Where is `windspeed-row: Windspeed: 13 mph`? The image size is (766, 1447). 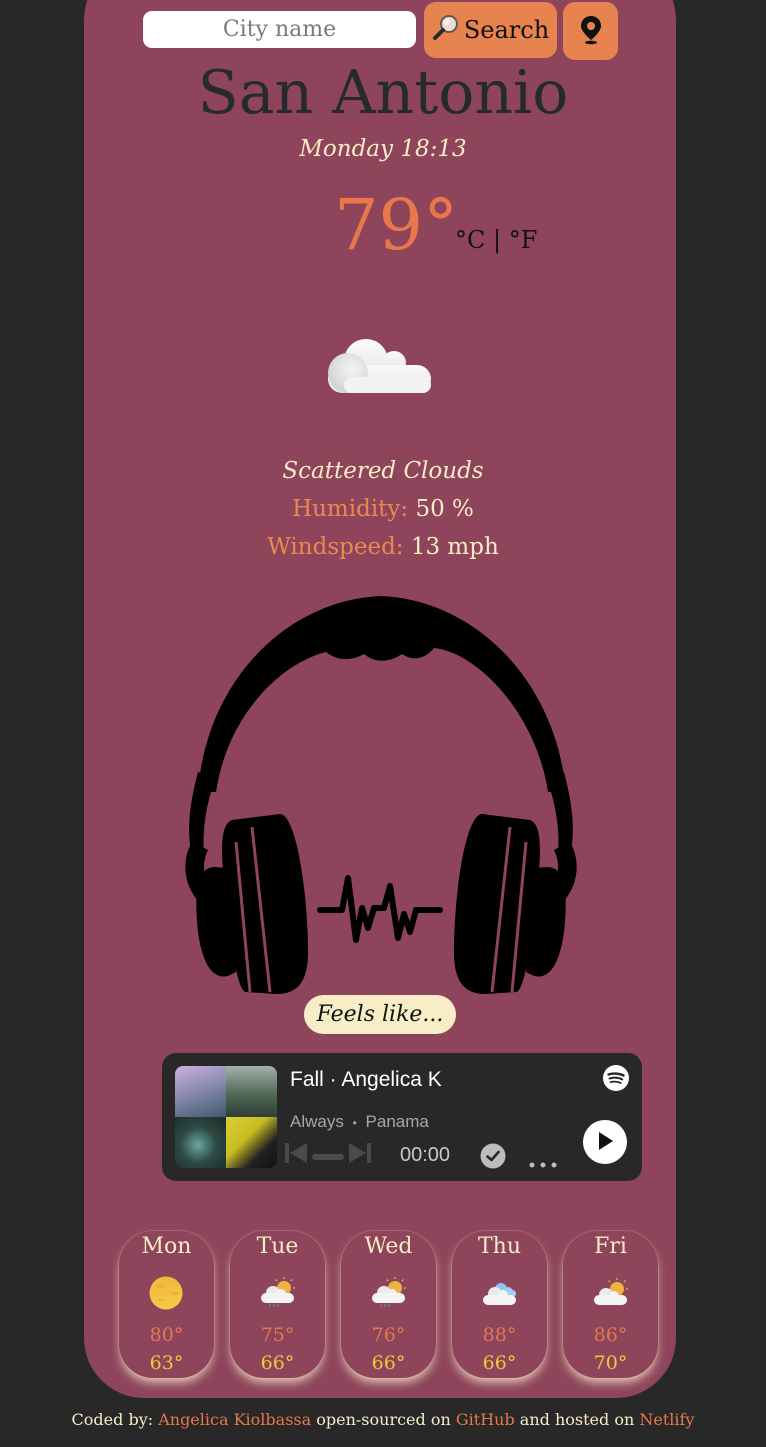 windspeed-row: Windspeed: 13 mph is located at coordinates (383, 547).